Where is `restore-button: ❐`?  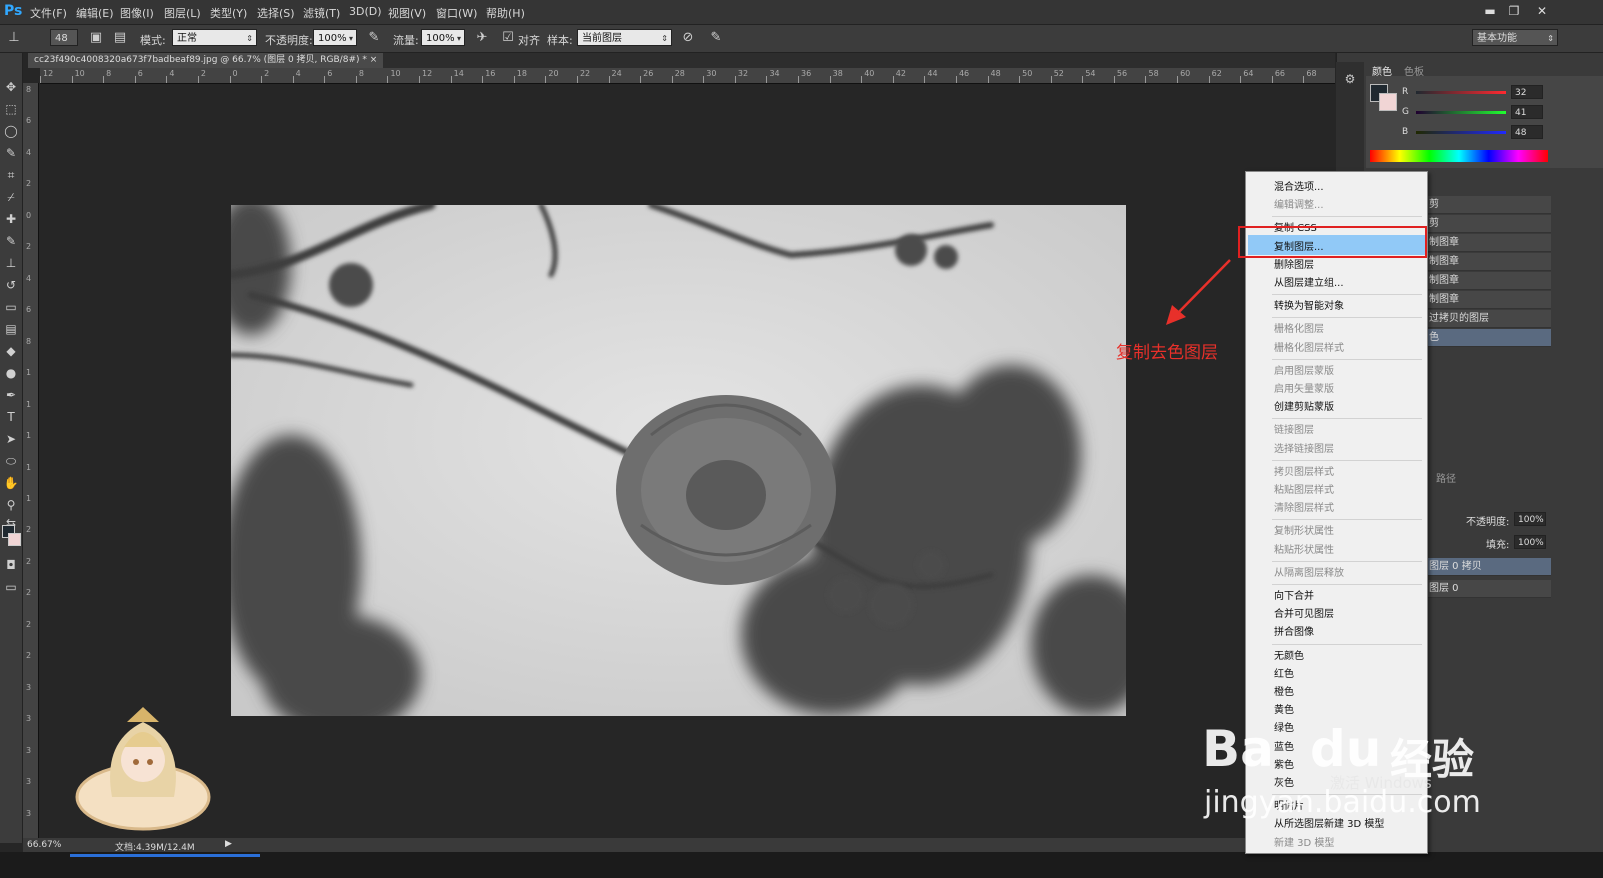
restore-button: ❐ is located at coordinates (1514, 11).